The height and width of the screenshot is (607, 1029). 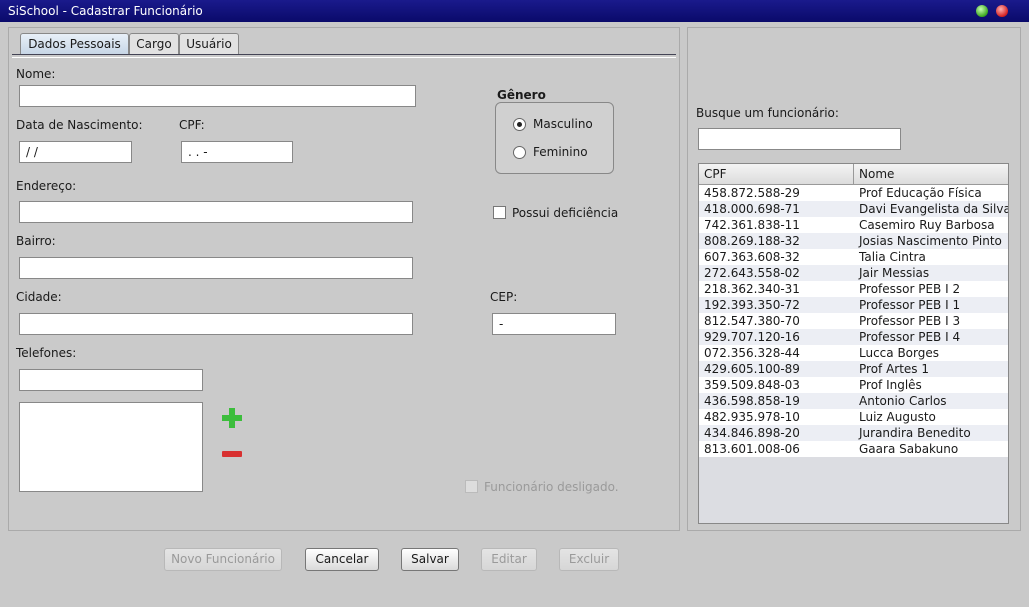 What do you see at coordinates (920, 193) in the screenshot?
I see `nome-cell: Prof Educação Física` at bounding box center [920, 193].